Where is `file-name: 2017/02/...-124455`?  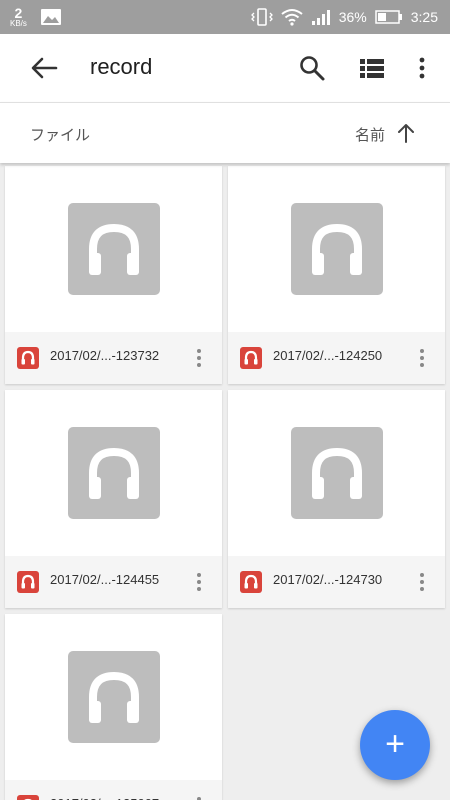
file-name: 2017/02/...-124455 is located at coordinates (105, 579).